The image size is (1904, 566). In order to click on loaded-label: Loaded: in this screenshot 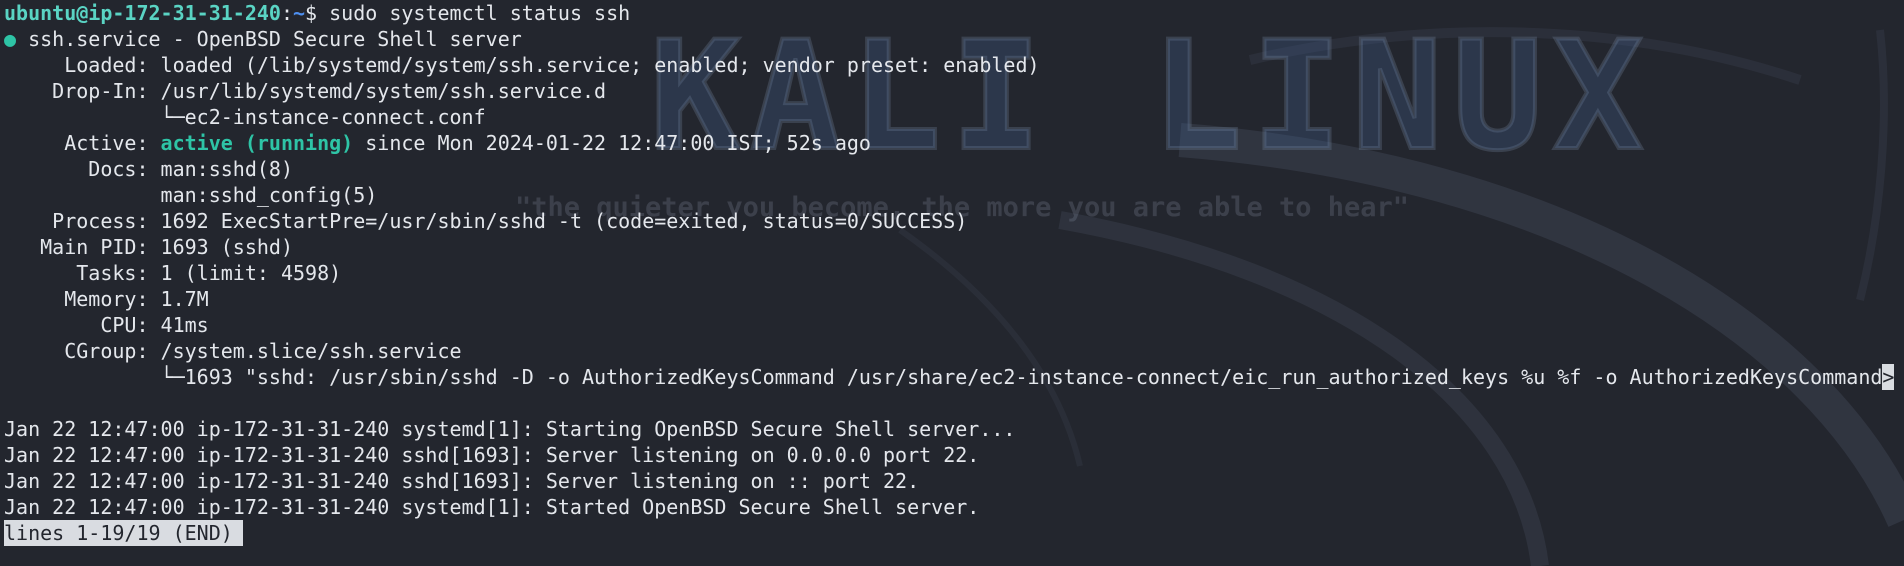, I will do `click(82, 65)`.